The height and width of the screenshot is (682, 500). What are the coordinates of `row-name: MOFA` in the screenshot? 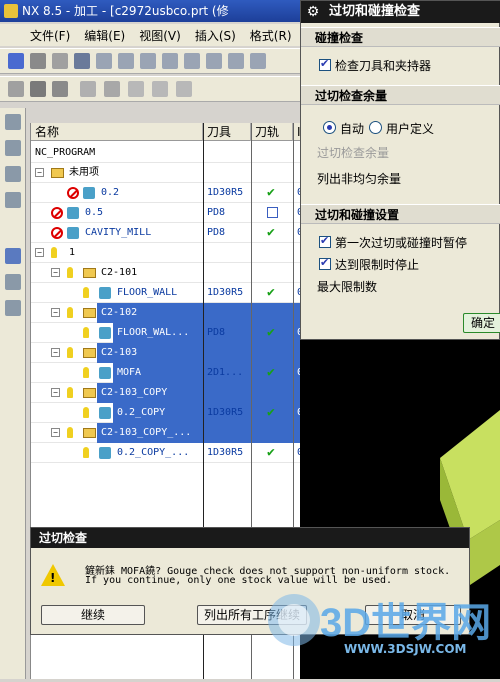 It's located at (129, 372).